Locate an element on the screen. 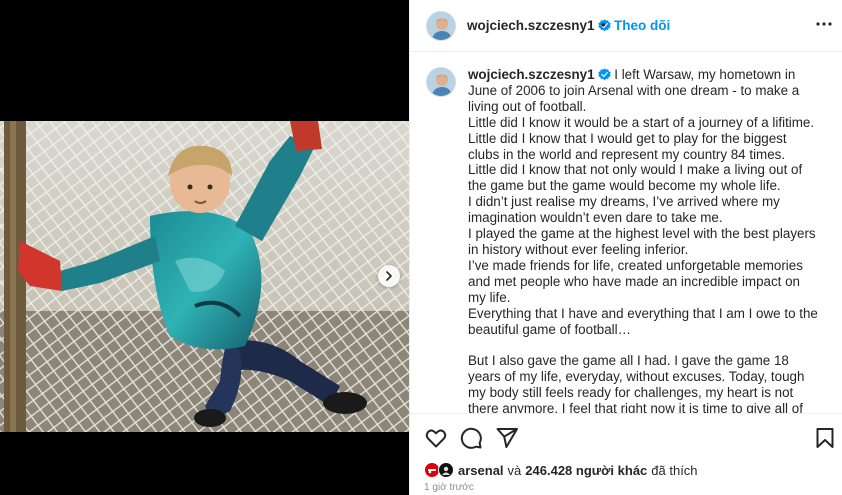  cannon-icon is located at coordinates (432, 471).